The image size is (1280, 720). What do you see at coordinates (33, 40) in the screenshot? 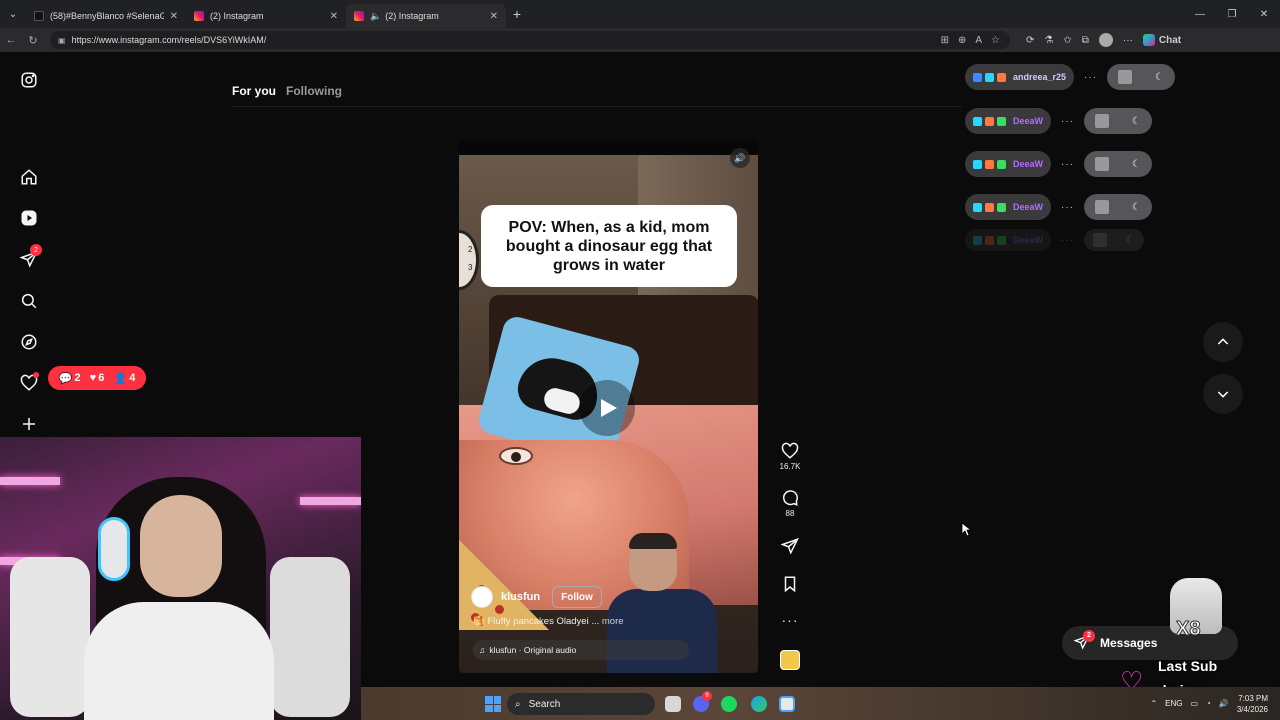
I see `reload-icon: ↻` at bounding box center [33, 40].